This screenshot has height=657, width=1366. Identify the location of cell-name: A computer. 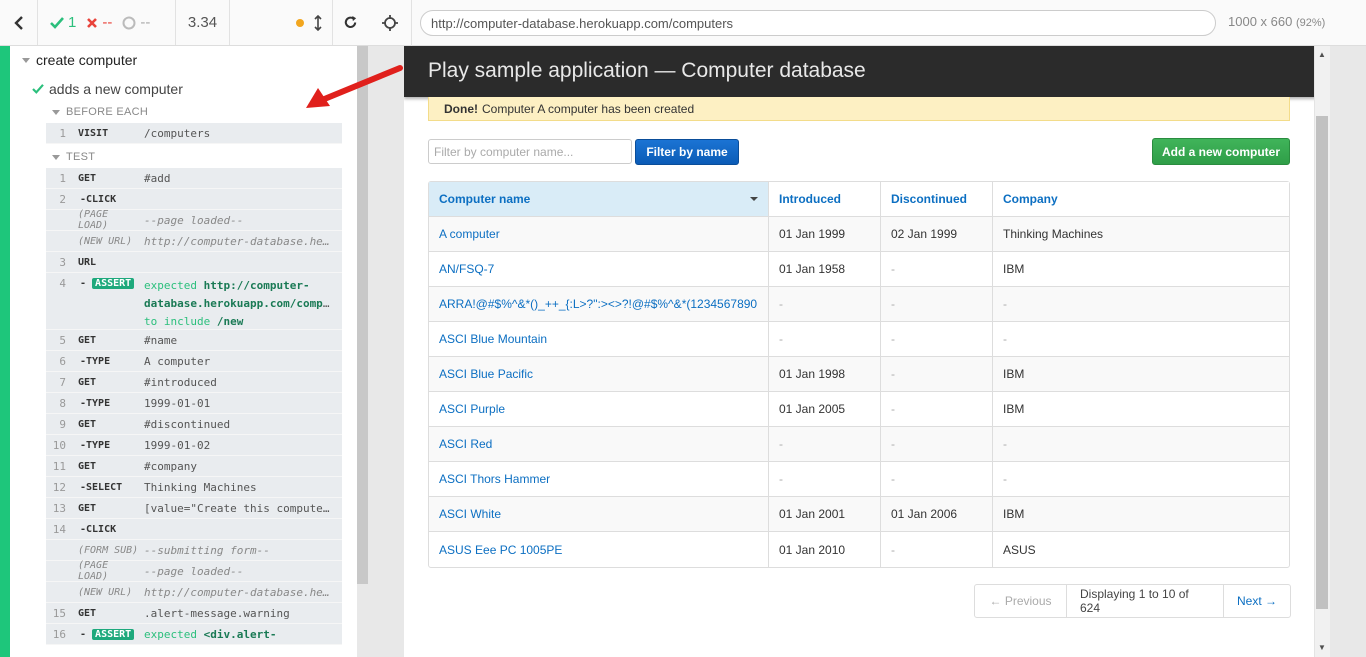
(599, 234).